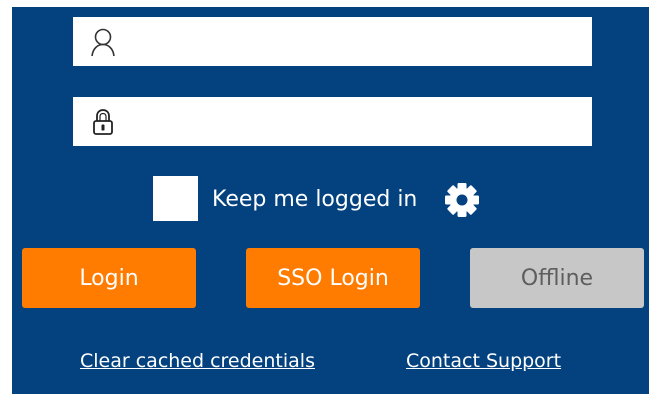 This screenshot has height=394, width=649. Describe the element at coordinates (483, 361) in the screenshot. I see `contact-support-link: Contact Support` at that location.